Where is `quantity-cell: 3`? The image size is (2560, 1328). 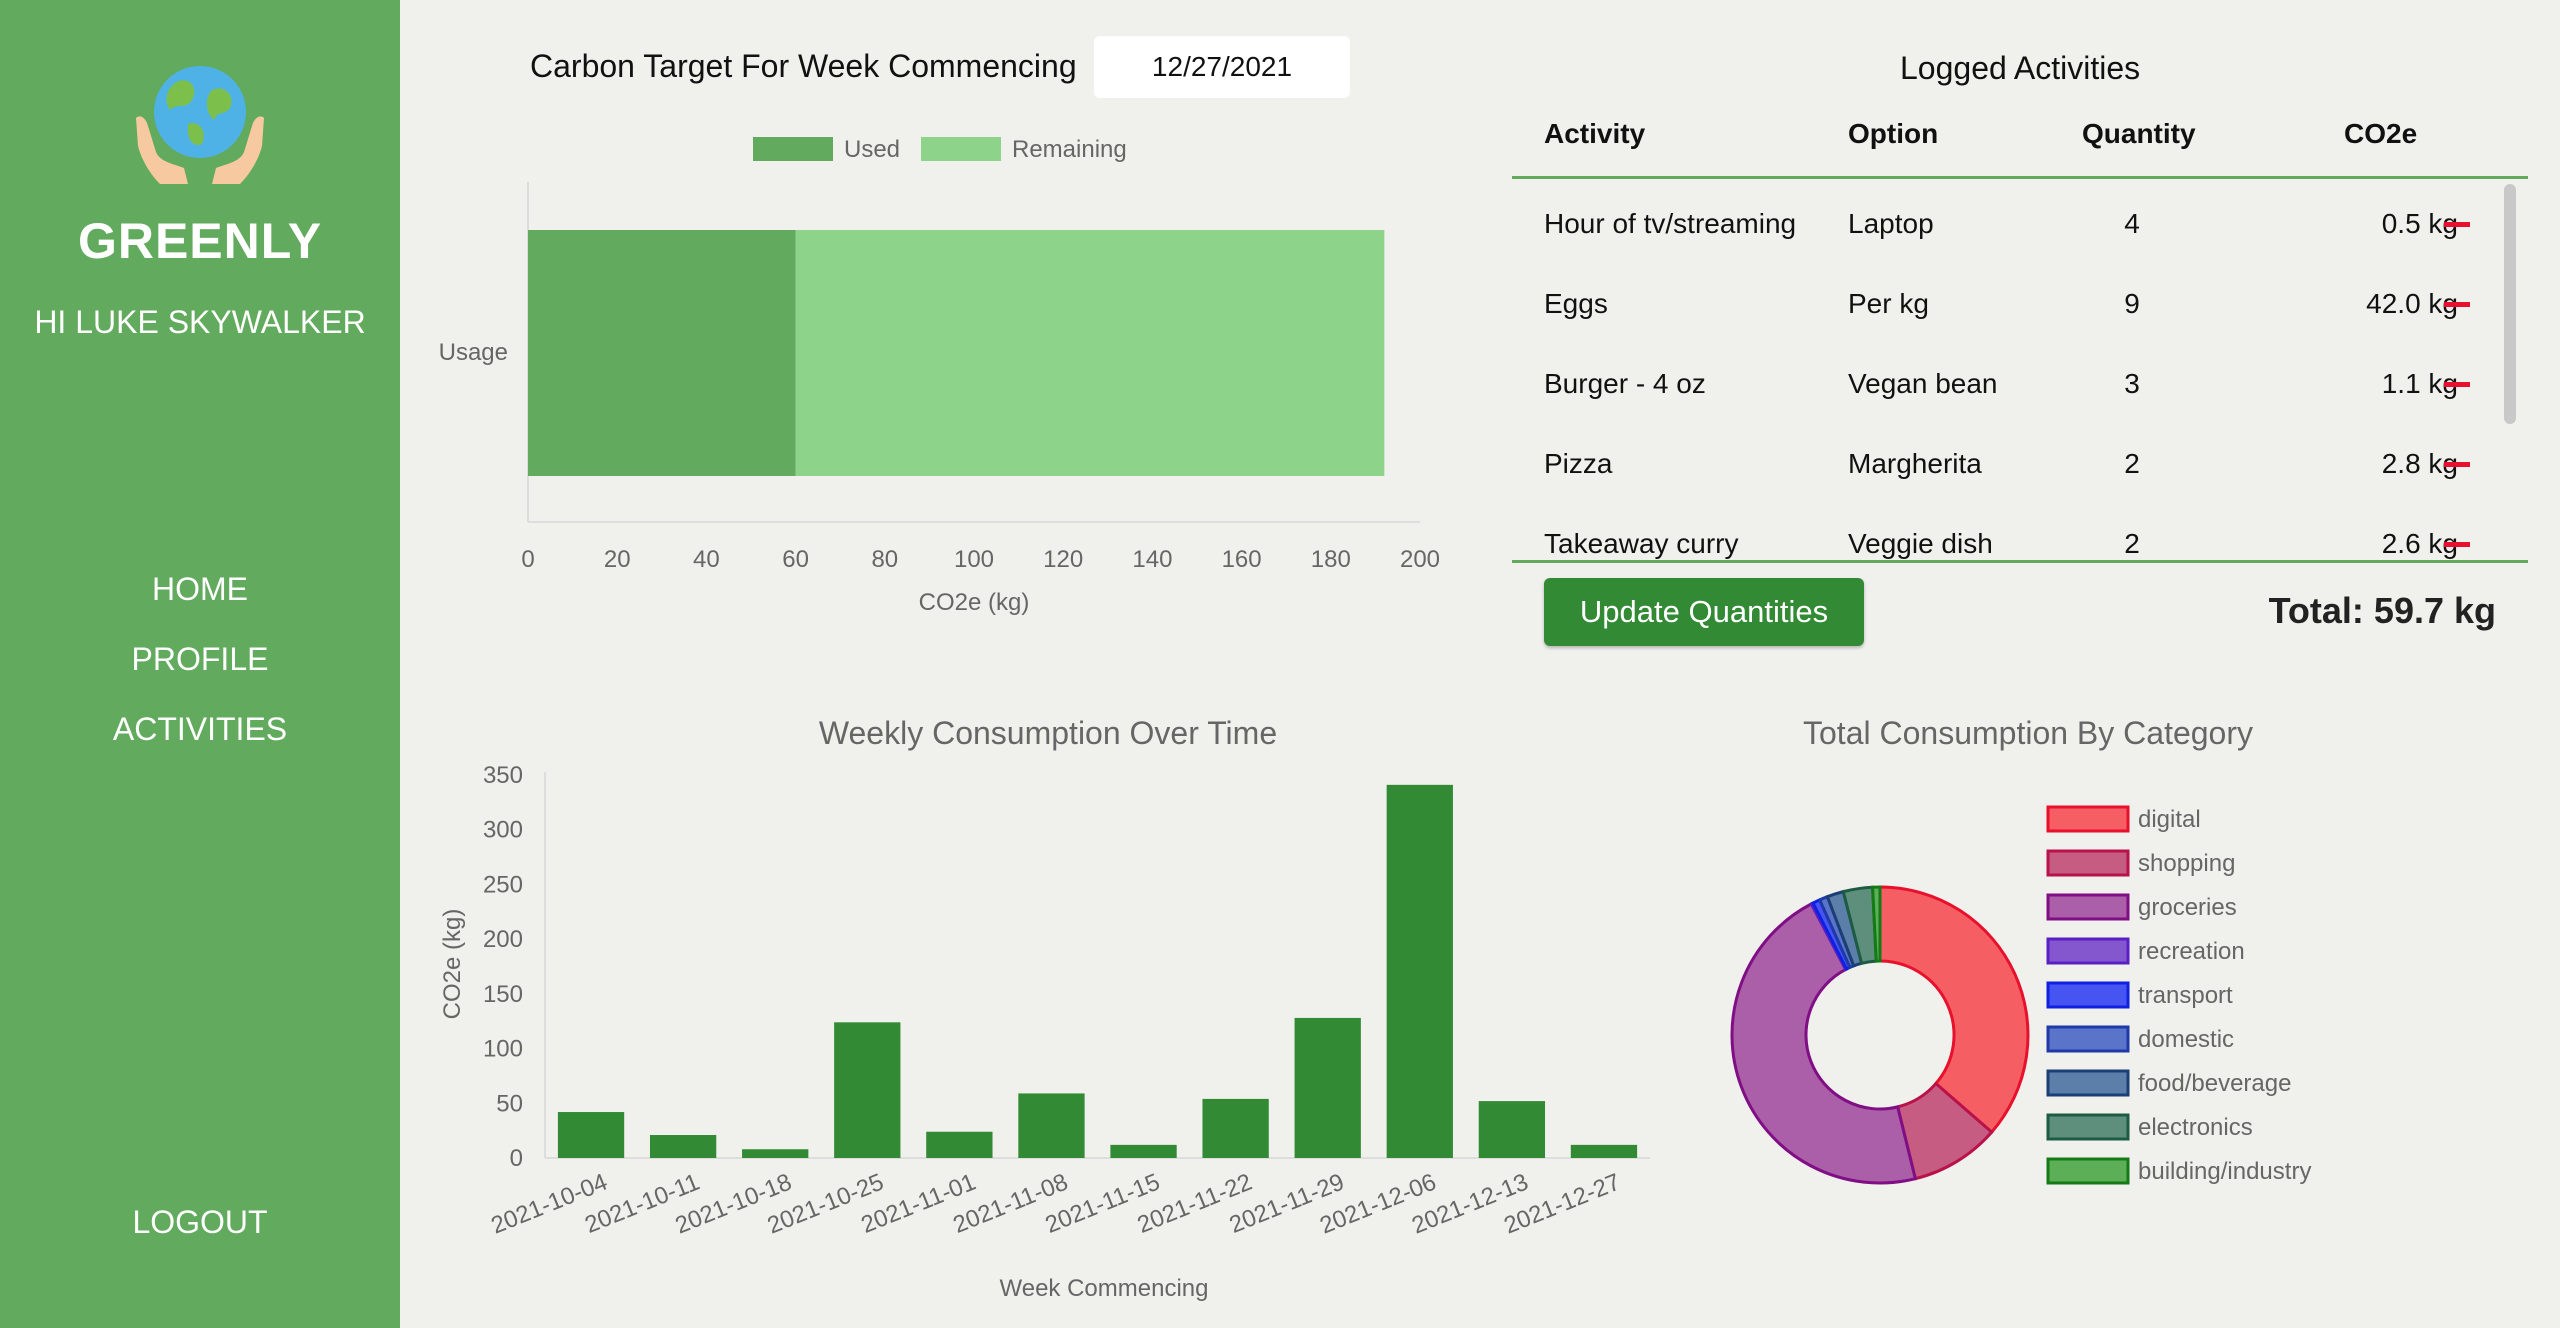 quantity-cell: 3 is located at coordinates (2132, 384).